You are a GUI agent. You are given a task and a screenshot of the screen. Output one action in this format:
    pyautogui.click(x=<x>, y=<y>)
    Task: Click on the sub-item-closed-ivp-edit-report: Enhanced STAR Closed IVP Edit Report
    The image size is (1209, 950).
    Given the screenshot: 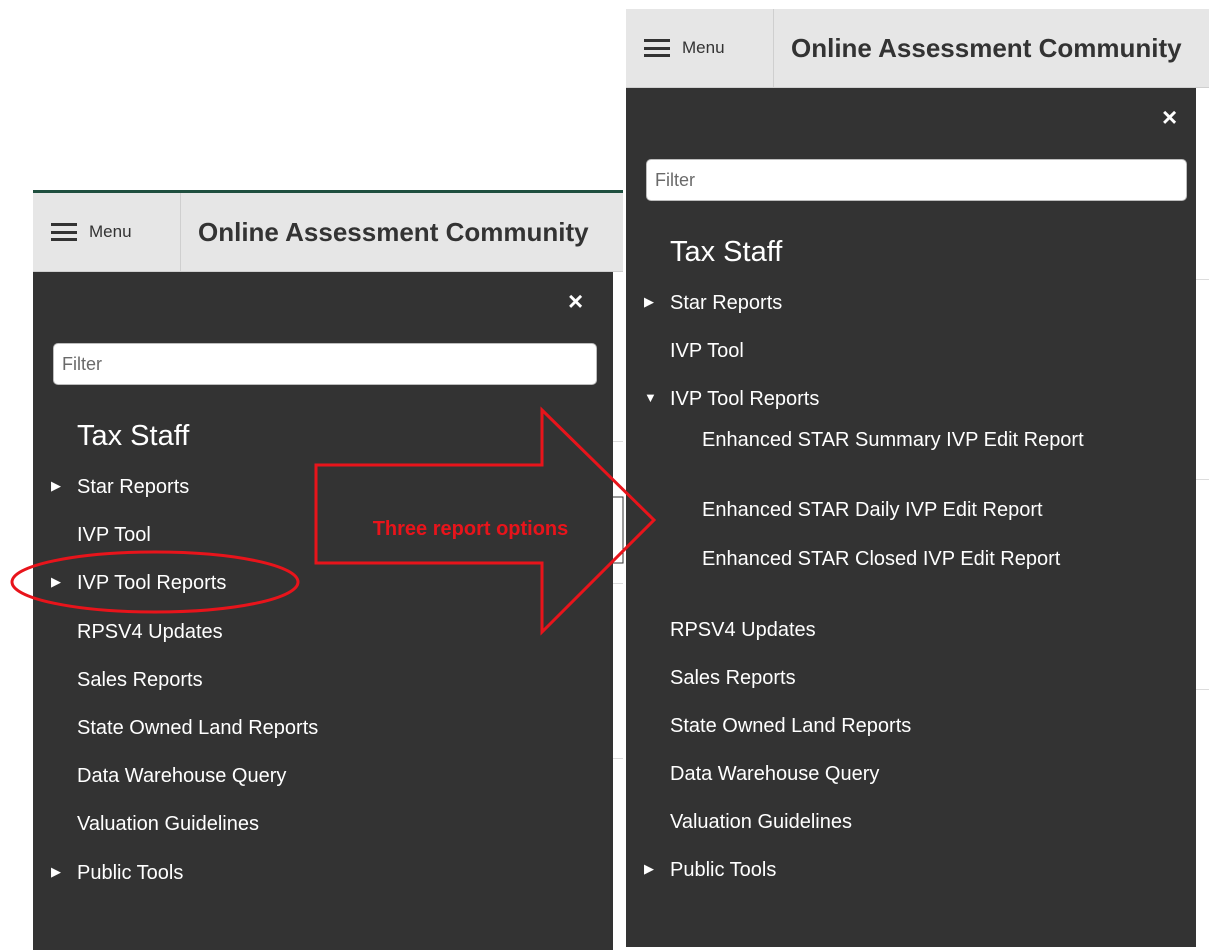 What is the action you would take?
    pyautogui.click(x=912, y=559)
    